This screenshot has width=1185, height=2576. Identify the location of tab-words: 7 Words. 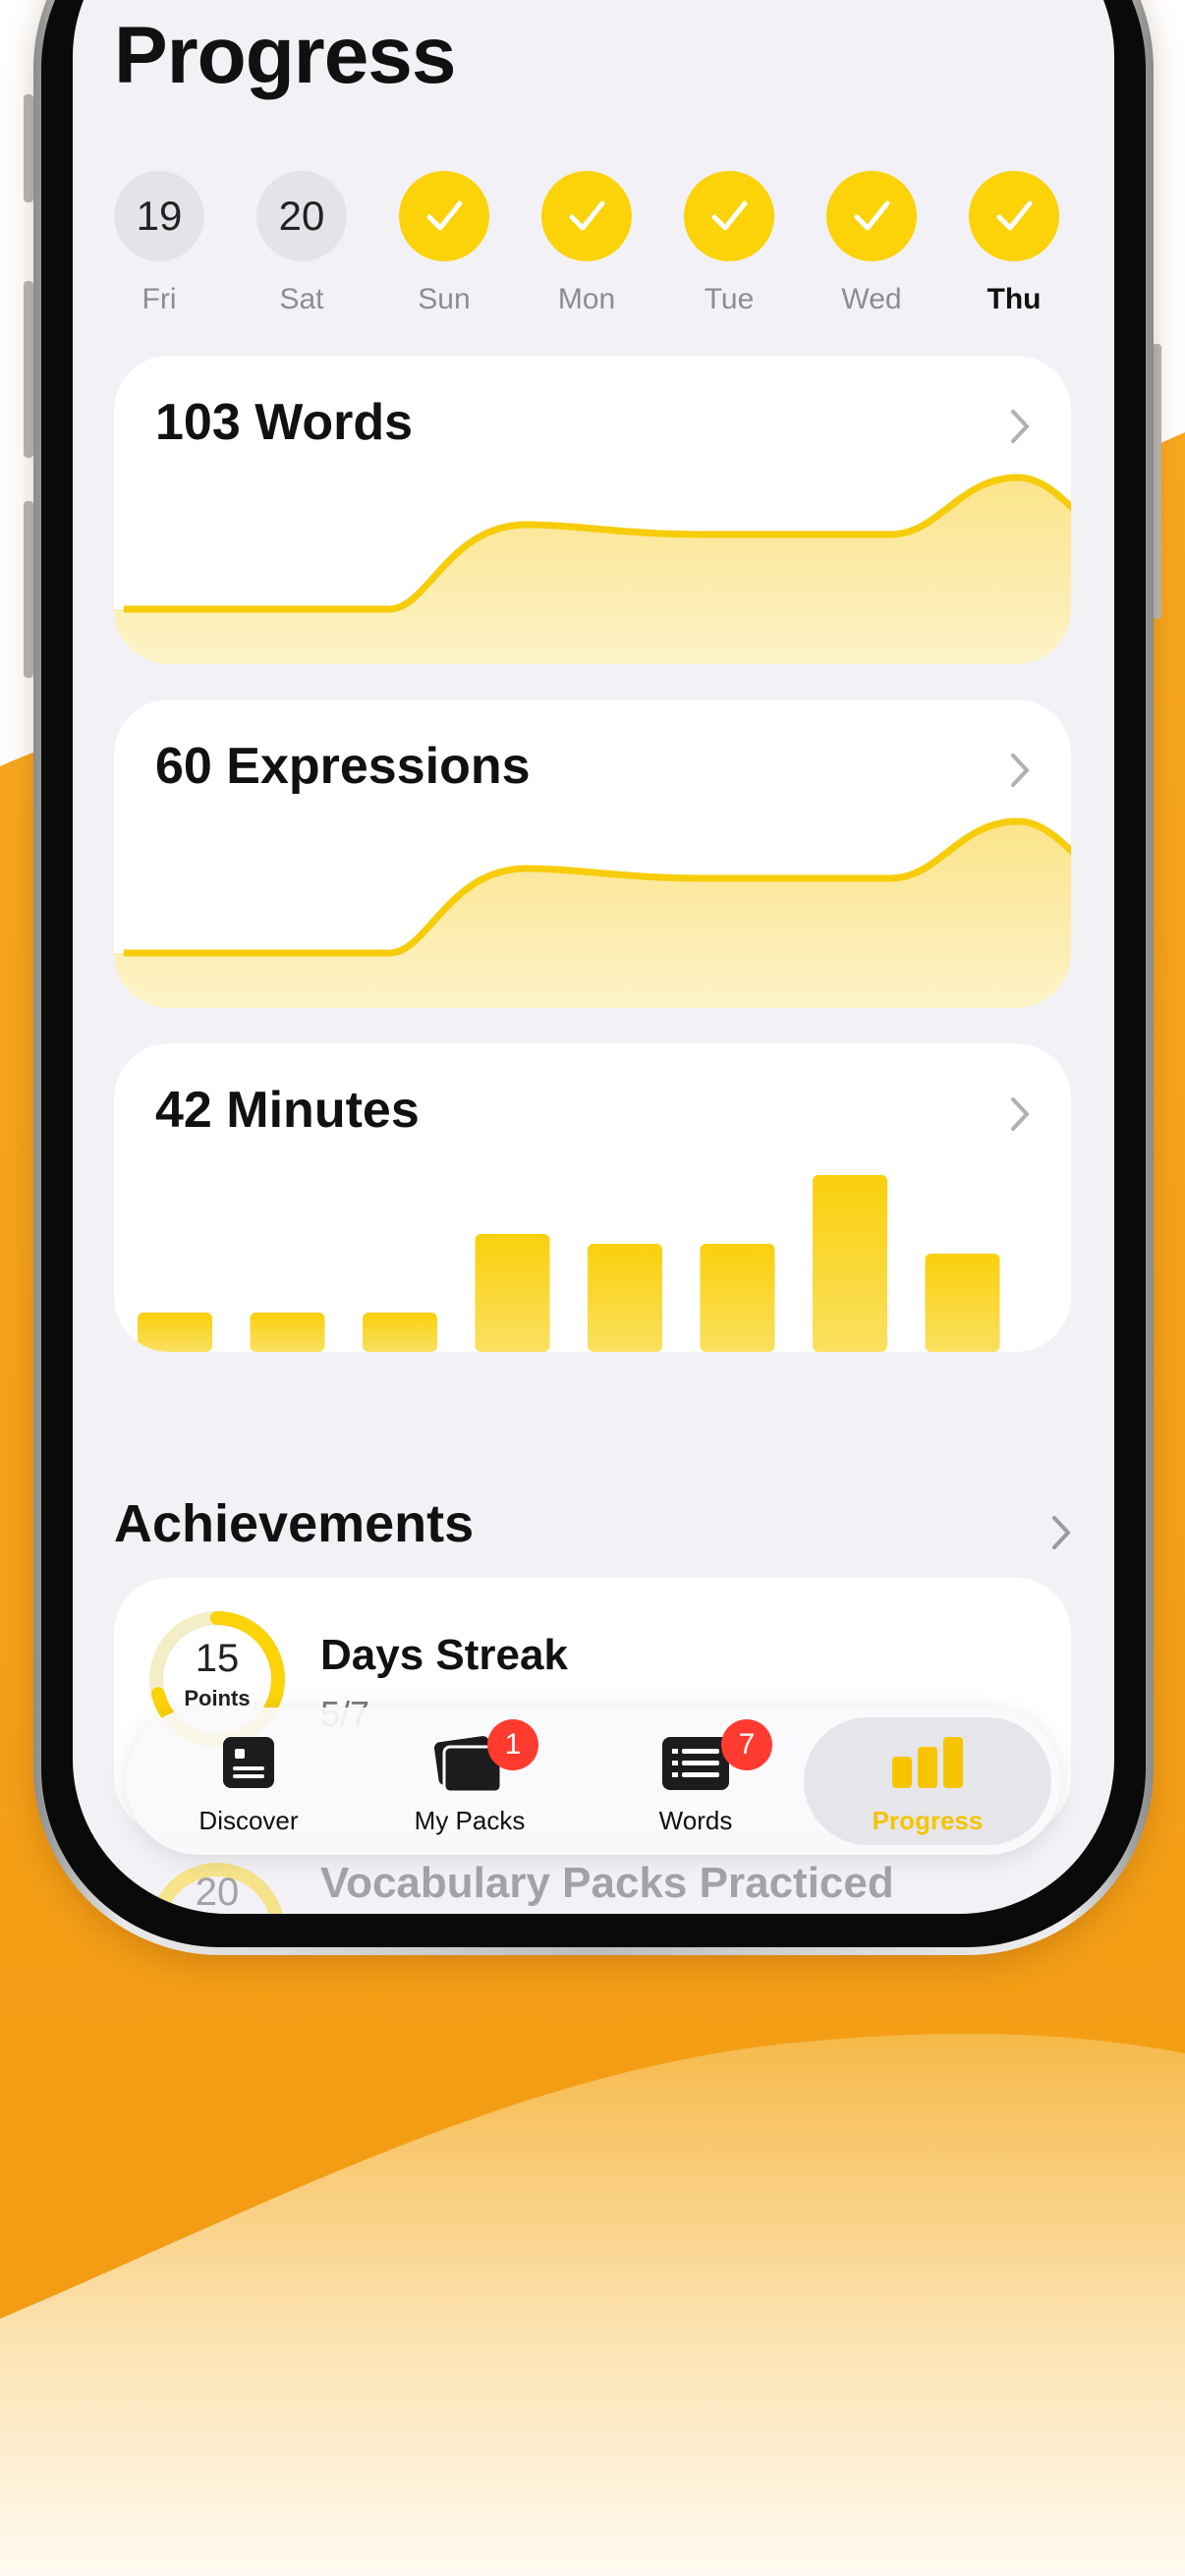
(695, 1781).